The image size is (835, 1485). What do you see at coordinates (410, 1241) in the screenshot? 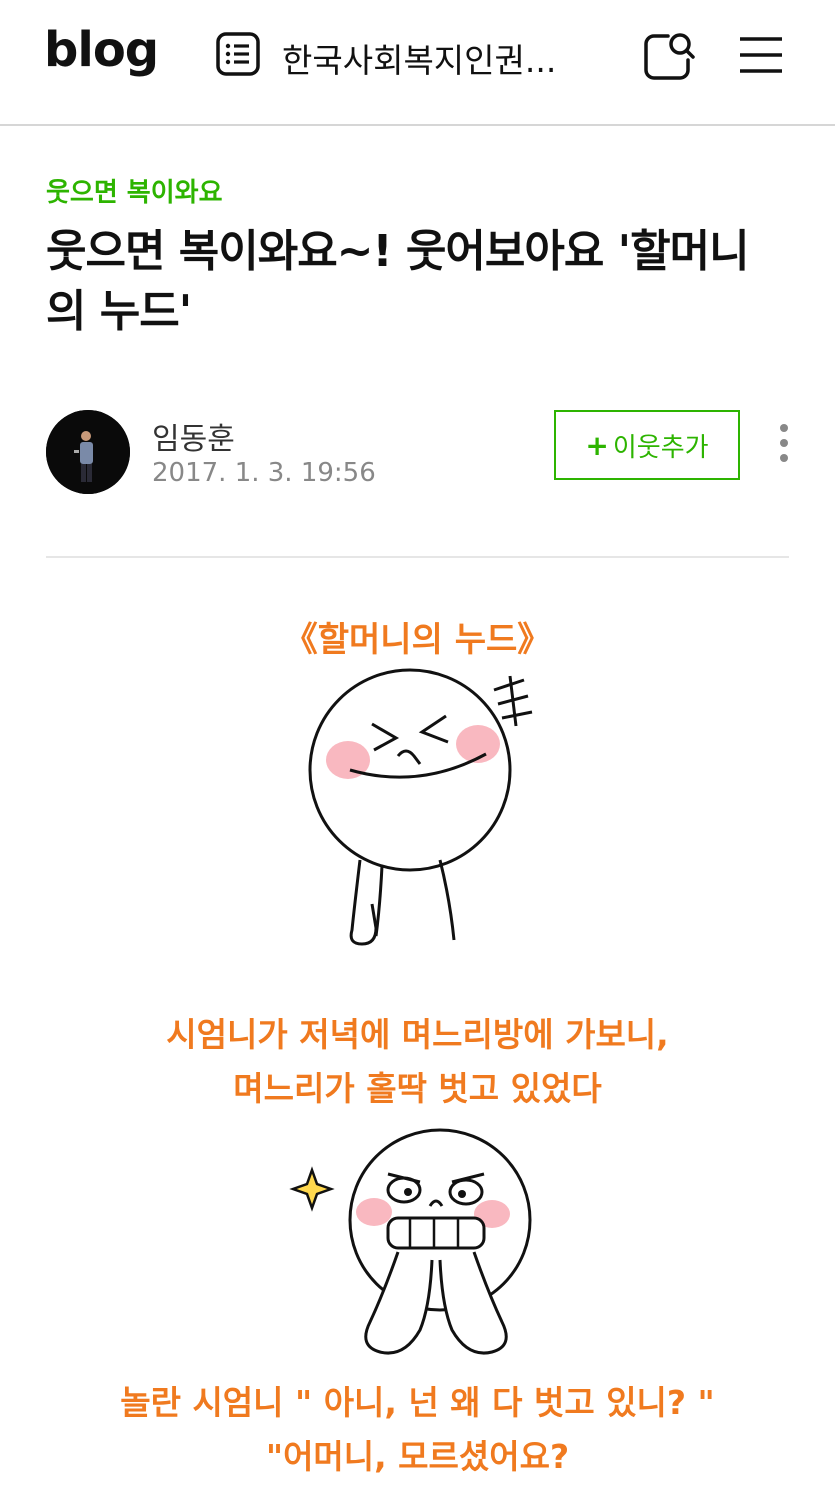
I see `grinning-moon-sticker` at bounding box center [410, 1241].